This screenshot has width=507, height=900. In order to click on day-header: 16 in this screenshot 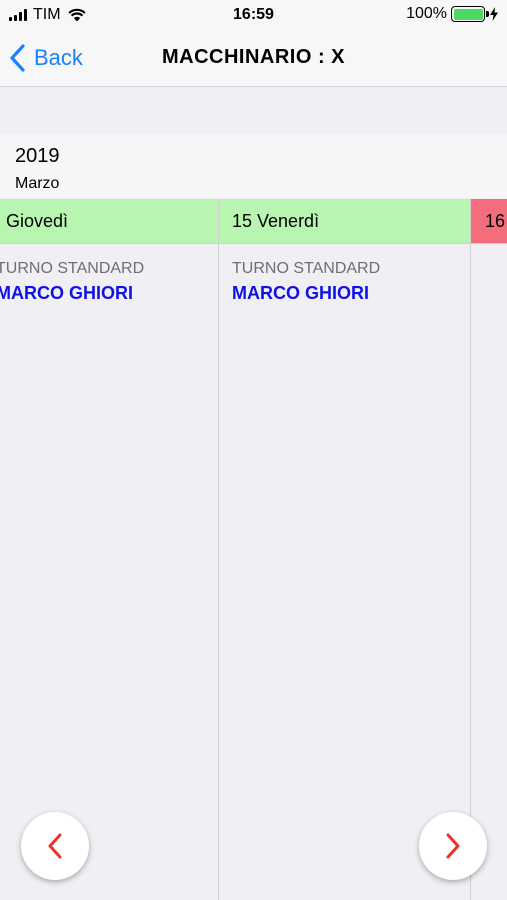, I will do `click(489, 221)`.